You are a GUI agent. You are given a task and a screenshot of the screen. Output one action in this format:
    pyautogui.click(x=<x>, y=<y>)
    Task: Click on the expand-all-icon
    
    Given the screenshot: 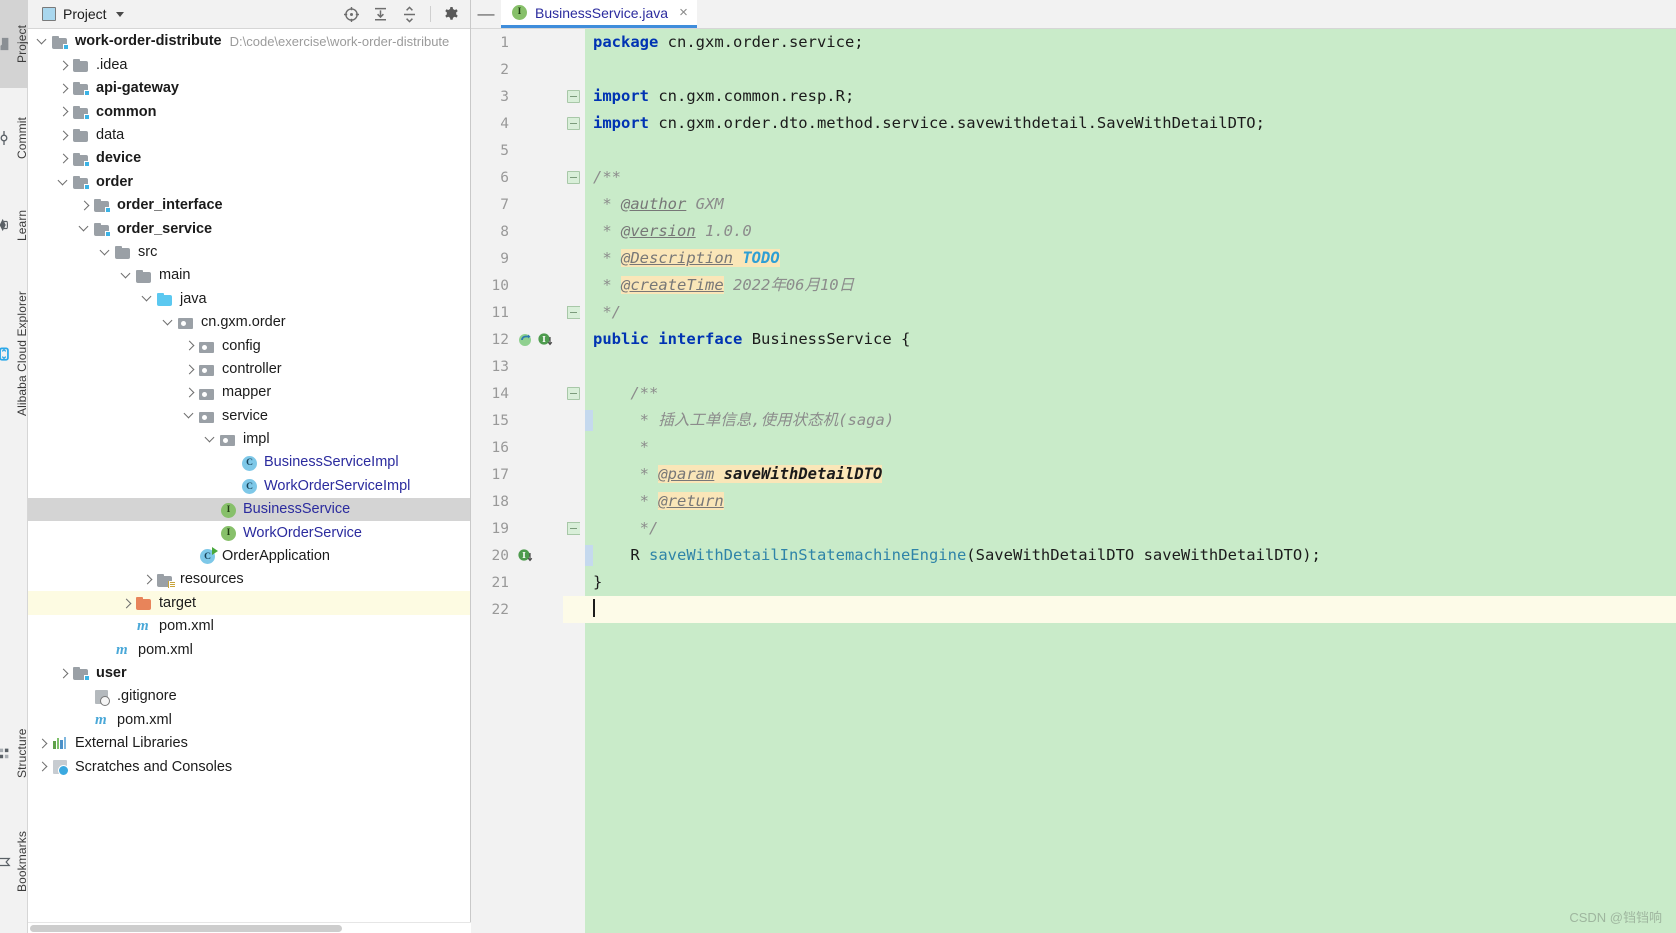 What is the action you would take?
    pyautogui.click(x=380, y=14)
    